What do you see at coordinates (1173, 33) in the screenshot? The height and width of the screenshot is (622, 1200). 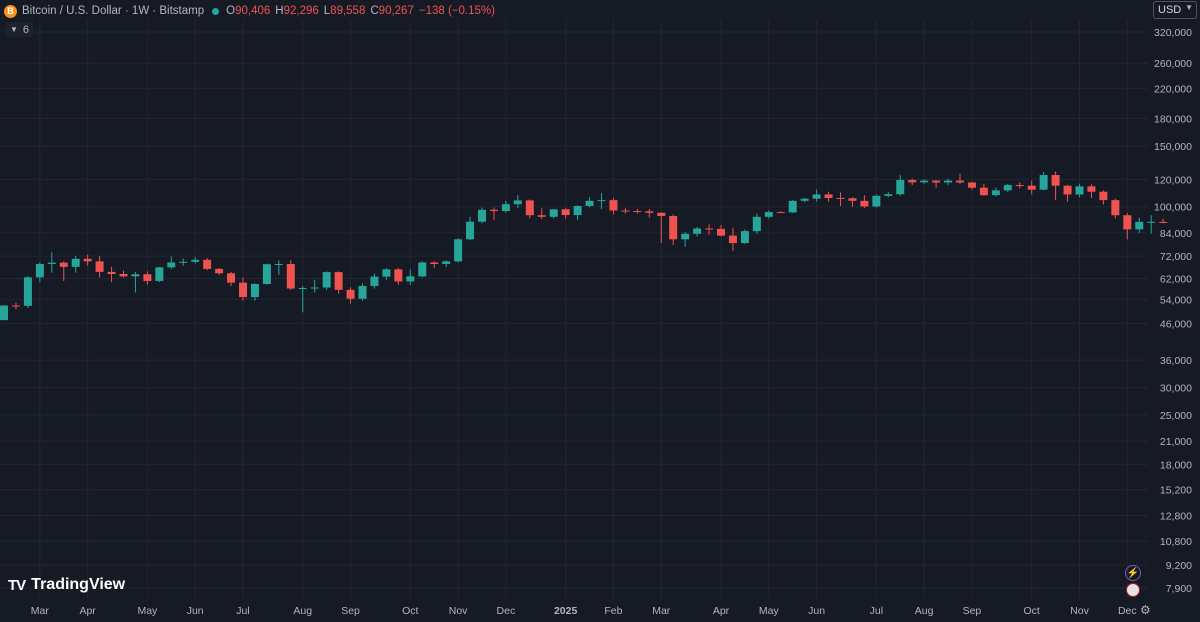 I see `price-tick-label: 320,000` at bounding box center [1173, 33].